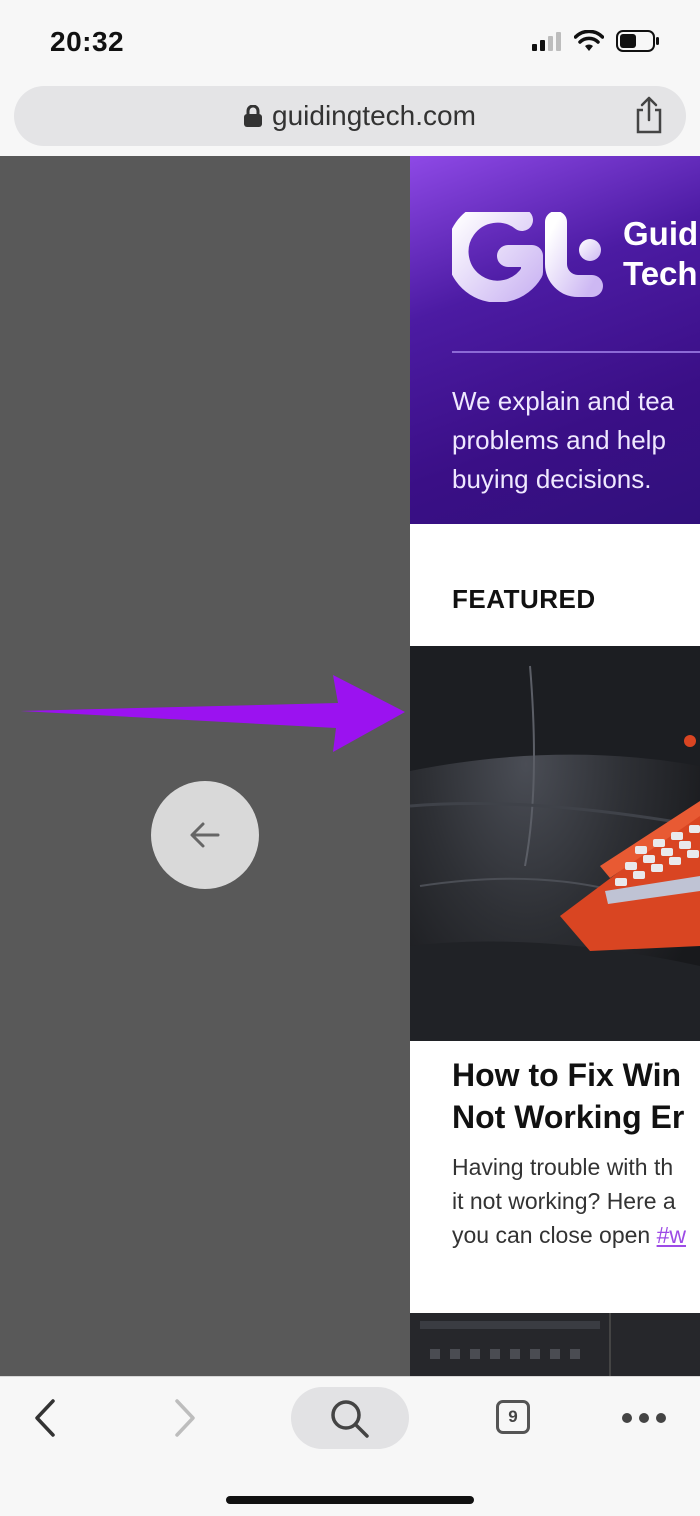  I want to click on share-button, so click(649, 117).